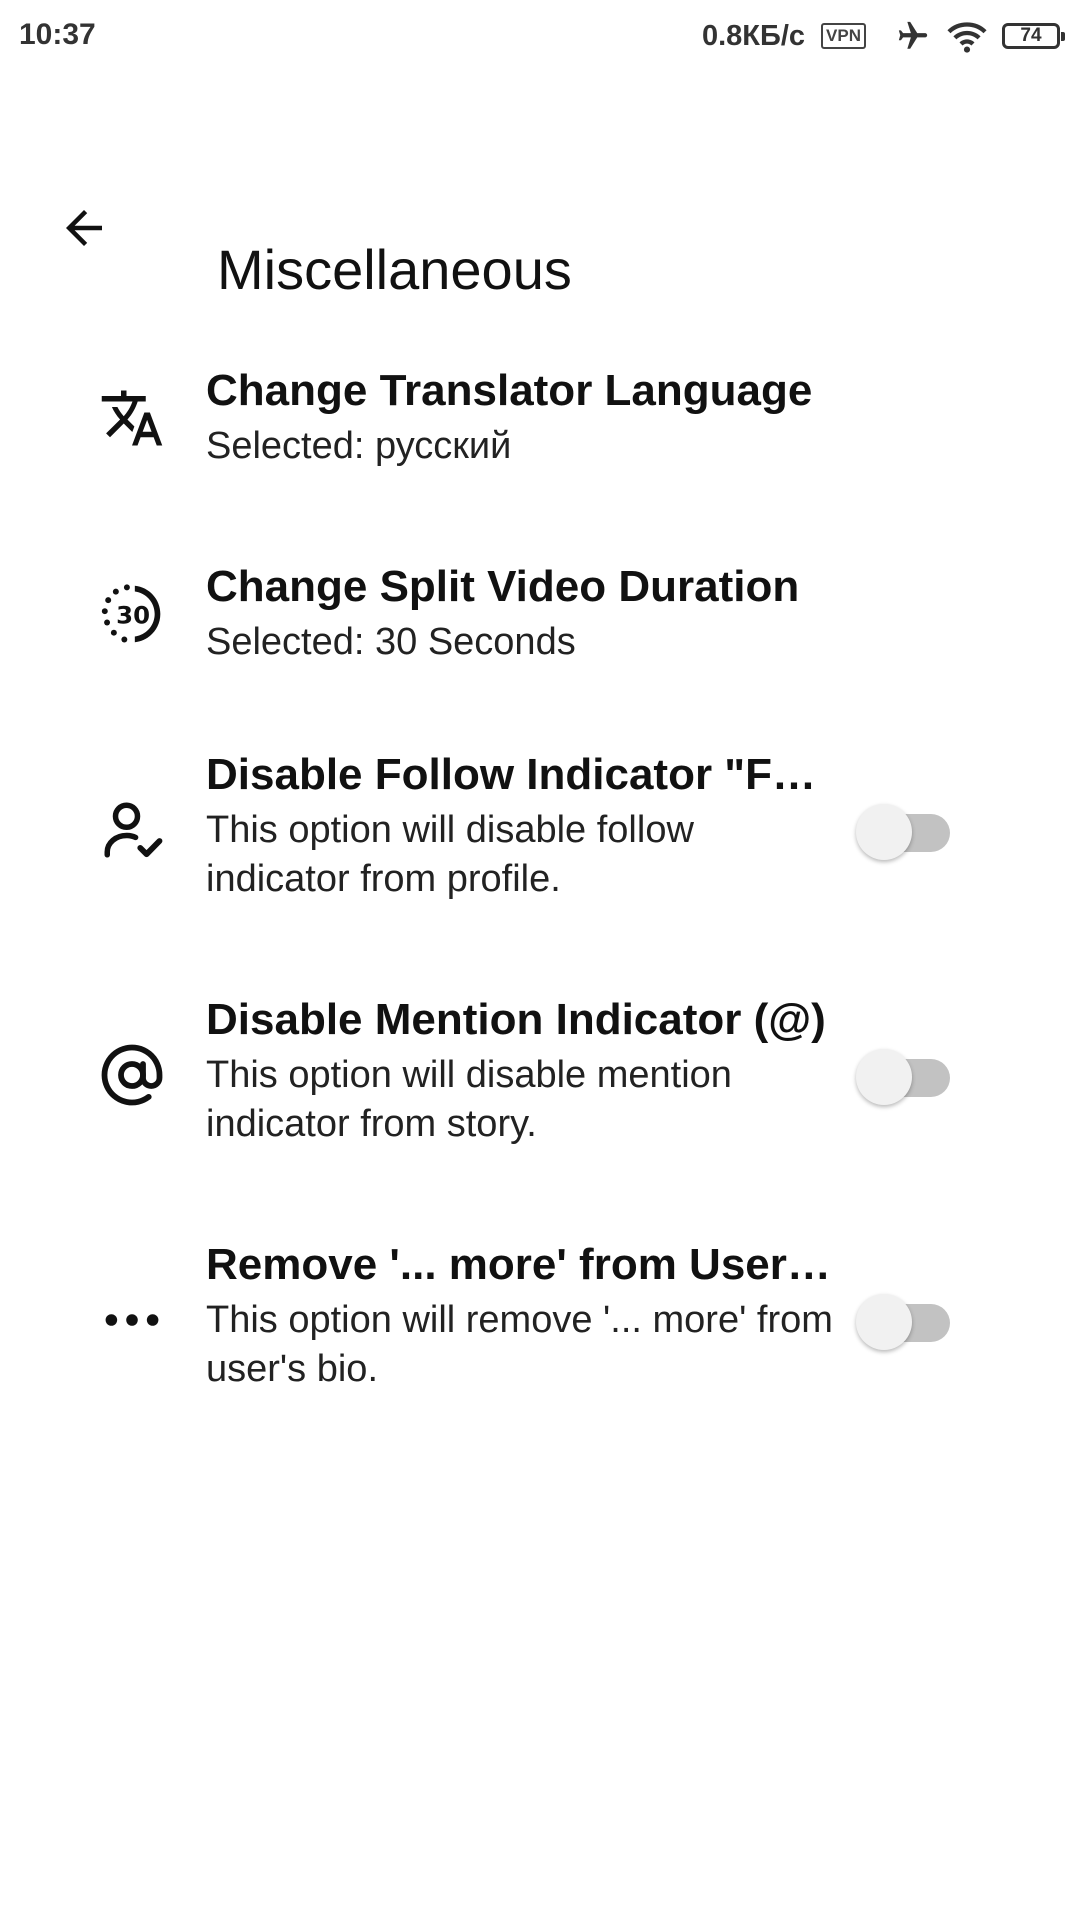  I want to click on vpn-badge: VPN, so click(843, 36).